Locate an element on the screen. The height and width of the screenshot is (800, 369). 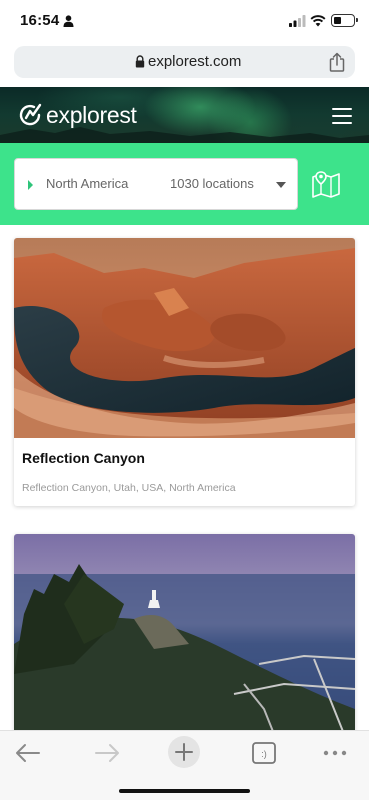
map-icon is located at coordinates (326, 184).